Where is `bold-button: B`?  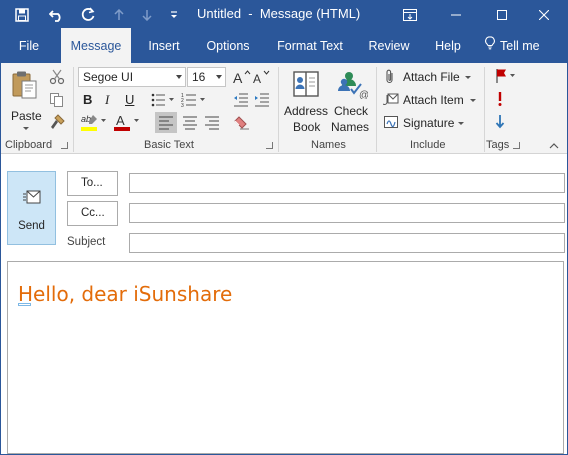
bold-button: B is located at coordinates (87, 99).